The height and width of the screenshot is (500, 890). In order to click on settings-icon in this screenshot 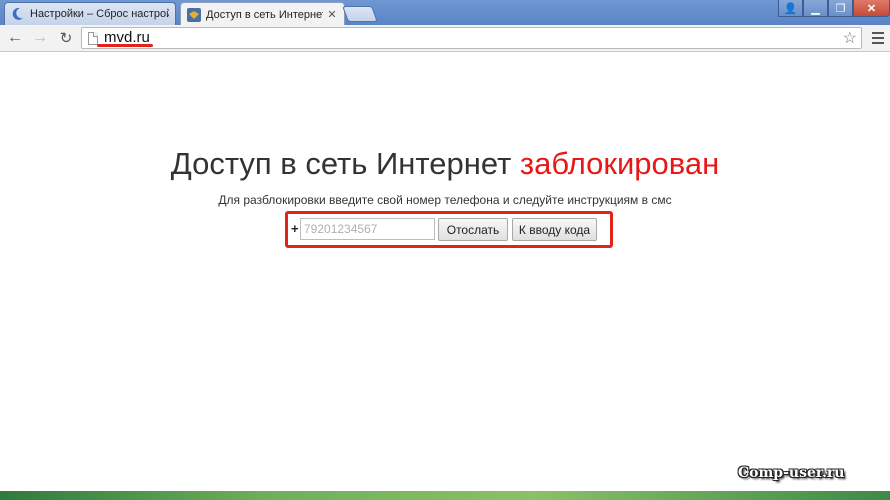, I will do `click(17, 13)`.